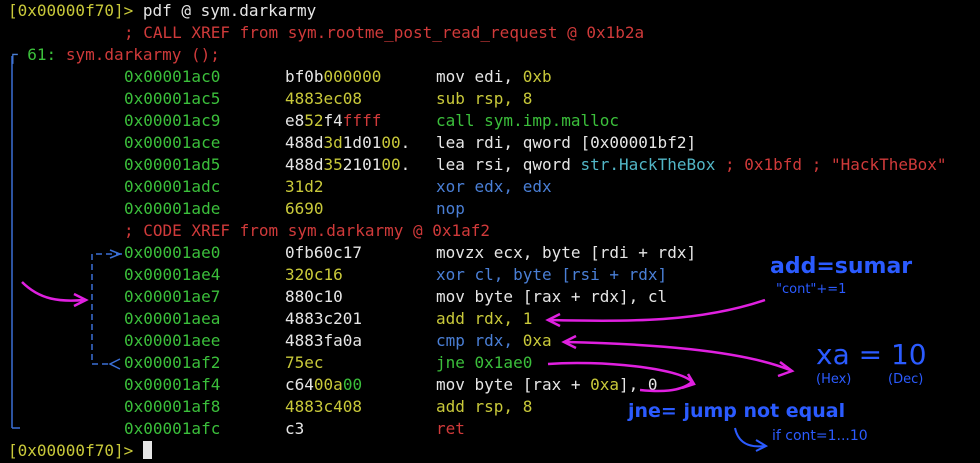 Image resolution: width=980 pixels, height=463 pixels. Describe the element at coordinates (114, 364) in the screenshot. I see `loop-graph-back-arrow-icon` at that location.